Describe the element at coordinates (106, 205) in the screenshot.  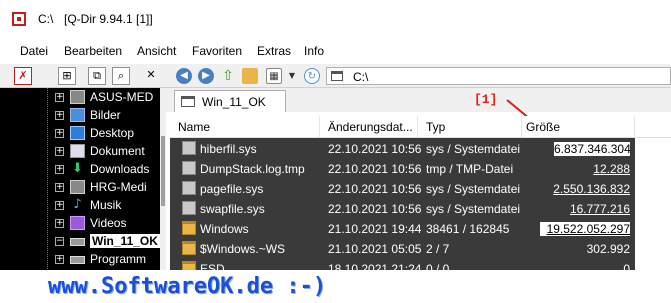
I see `tree-item-label: Musik` at that location.